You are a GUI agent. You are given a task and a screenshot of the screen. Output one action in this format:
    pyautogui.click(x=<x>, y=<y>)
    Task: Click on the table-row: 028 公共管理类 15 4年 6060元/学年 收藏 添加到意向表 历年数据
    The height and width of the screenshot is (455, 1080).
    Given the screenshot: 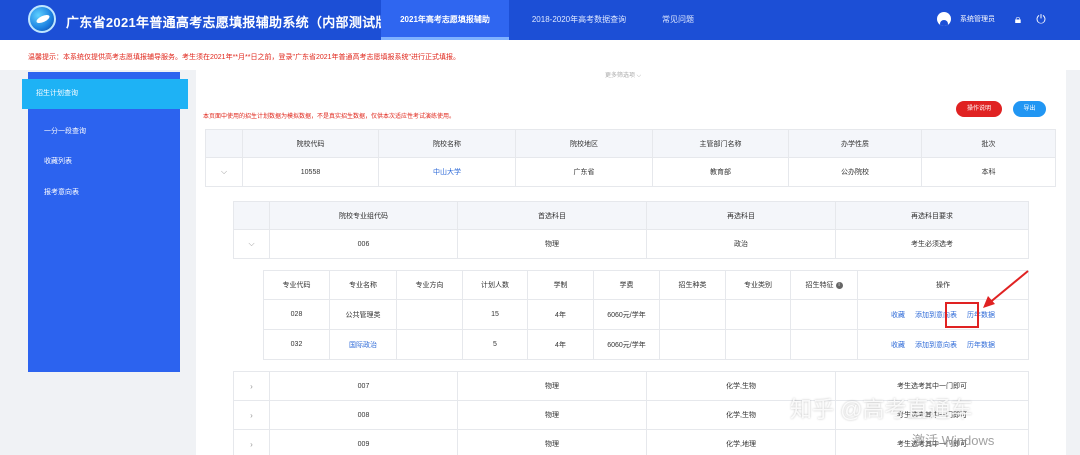 What is the action you would take?
    pyautogui.click(x=646, y=314)
    